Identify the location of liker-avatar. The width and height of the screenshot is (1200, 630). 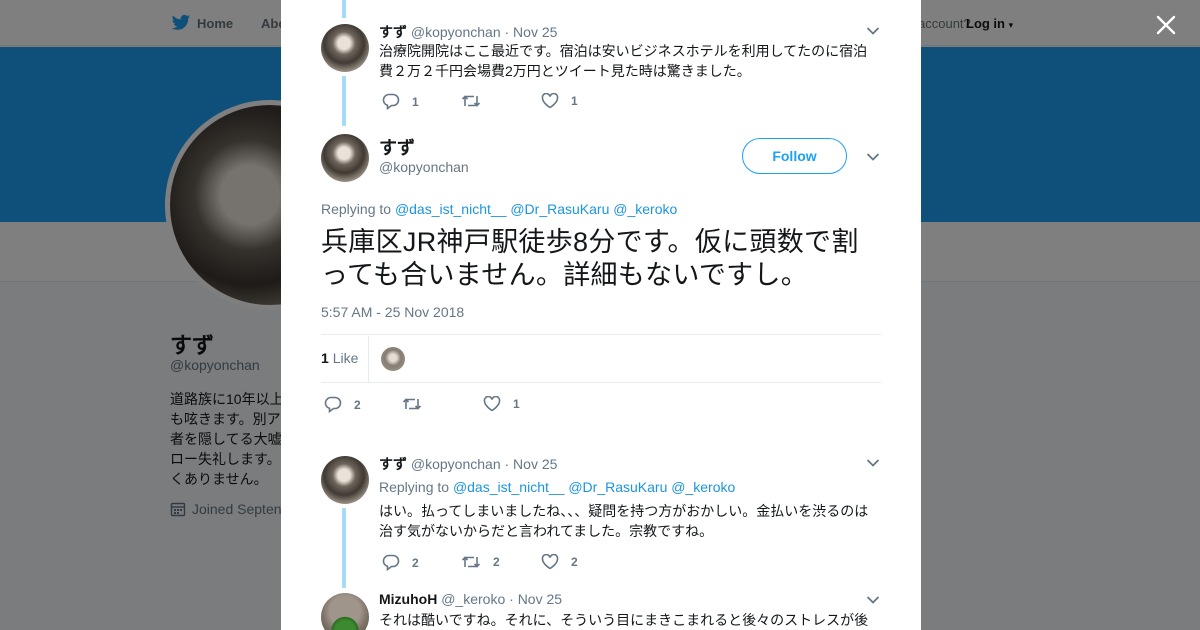
(393, 359).